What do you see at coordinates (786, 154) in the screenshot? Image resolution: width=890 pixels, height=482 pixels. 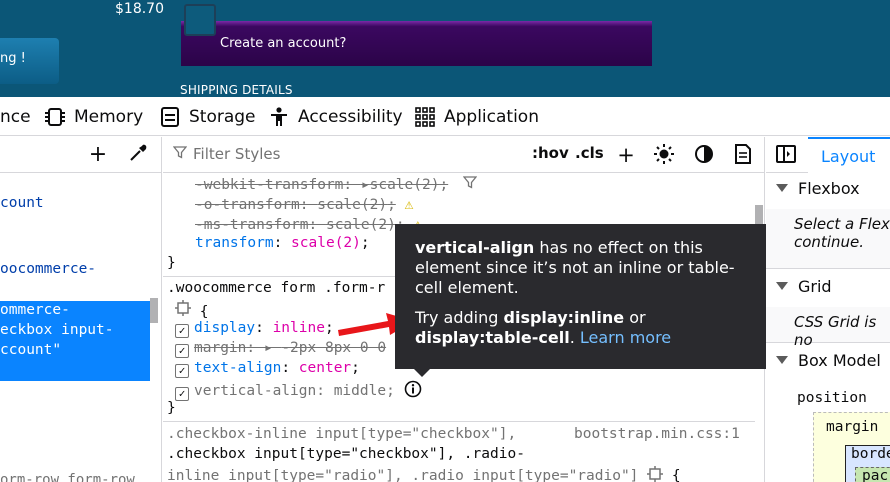 I see `toggle-sidebar-icon` at bounding box center [786, 154].